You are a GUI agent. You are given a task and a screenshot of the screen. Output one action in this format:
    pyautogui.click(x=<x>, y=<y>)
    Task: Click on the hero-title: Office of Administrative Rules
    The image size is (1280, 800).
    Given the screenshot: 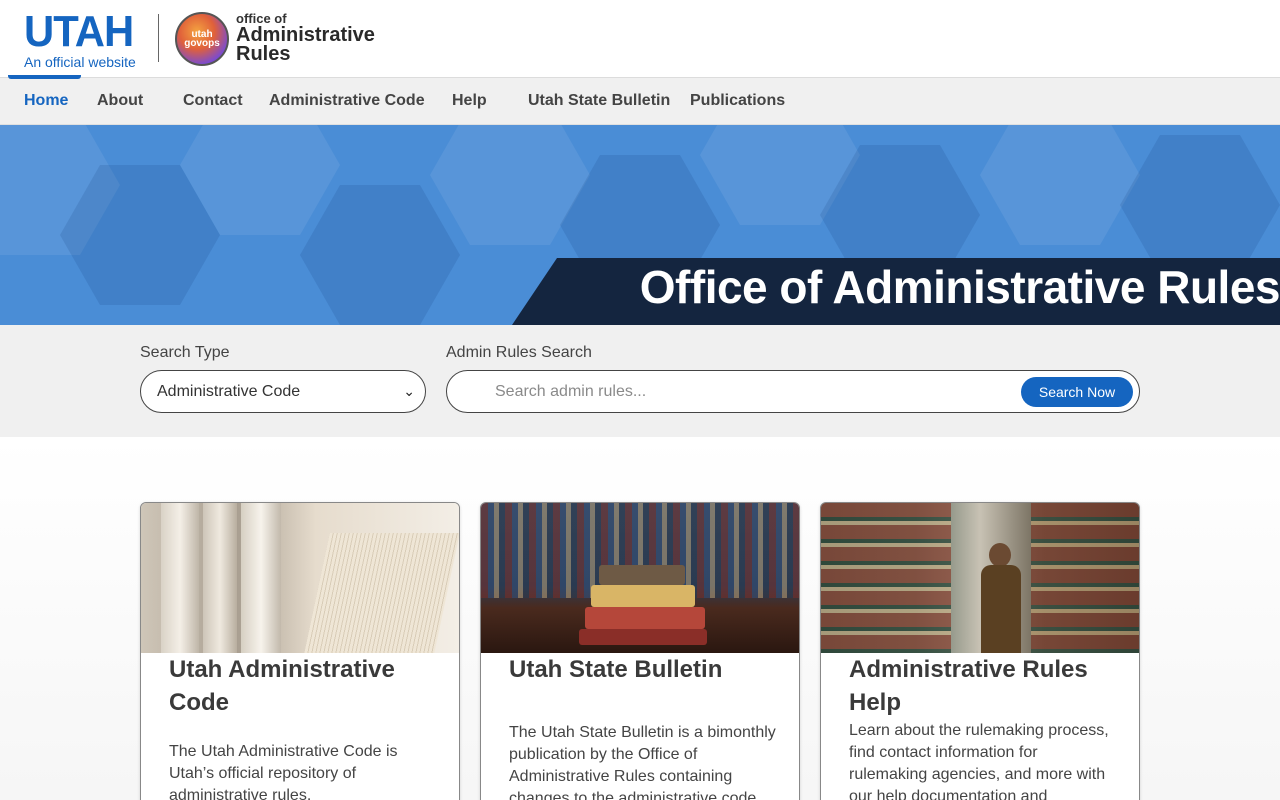 What is the action you would take?
    pyautogui.click(x=959, y=287)
    